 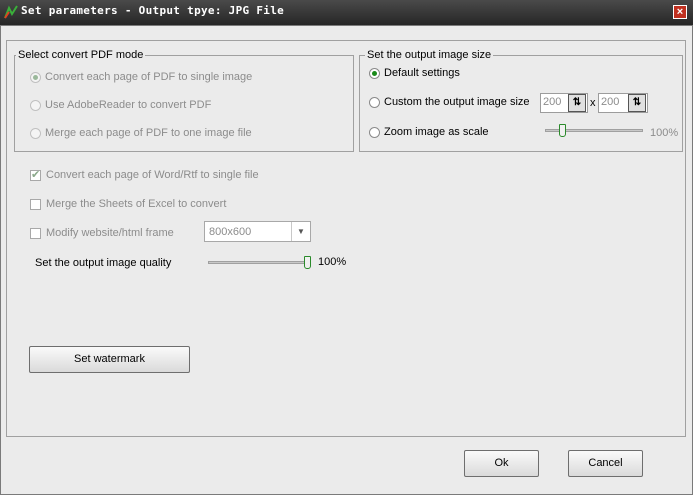 I want to click on width-spin-icon: ⇅, so click(x=577, y=103).